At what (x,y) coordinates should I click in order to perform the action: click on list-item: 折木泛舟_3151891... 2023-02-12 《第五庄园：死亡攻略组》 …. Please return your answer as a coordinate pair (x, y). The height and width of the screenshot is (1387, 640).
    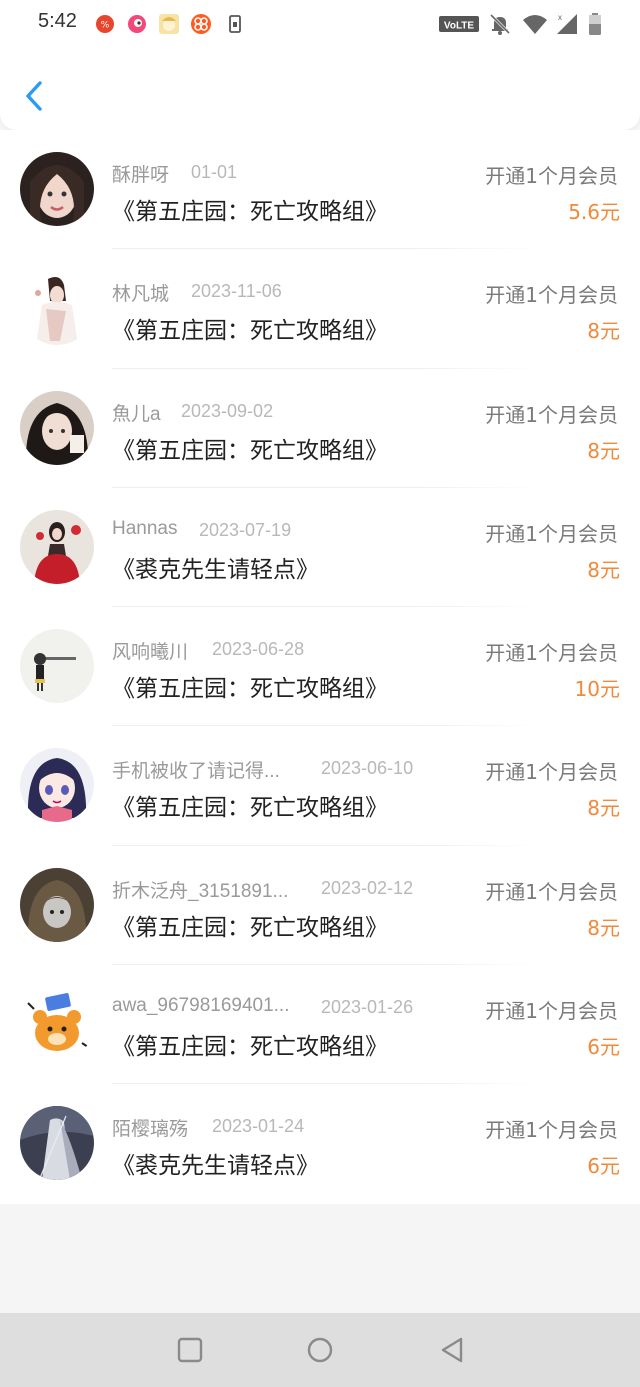
    Looking at the image, I should click on (320, 906).